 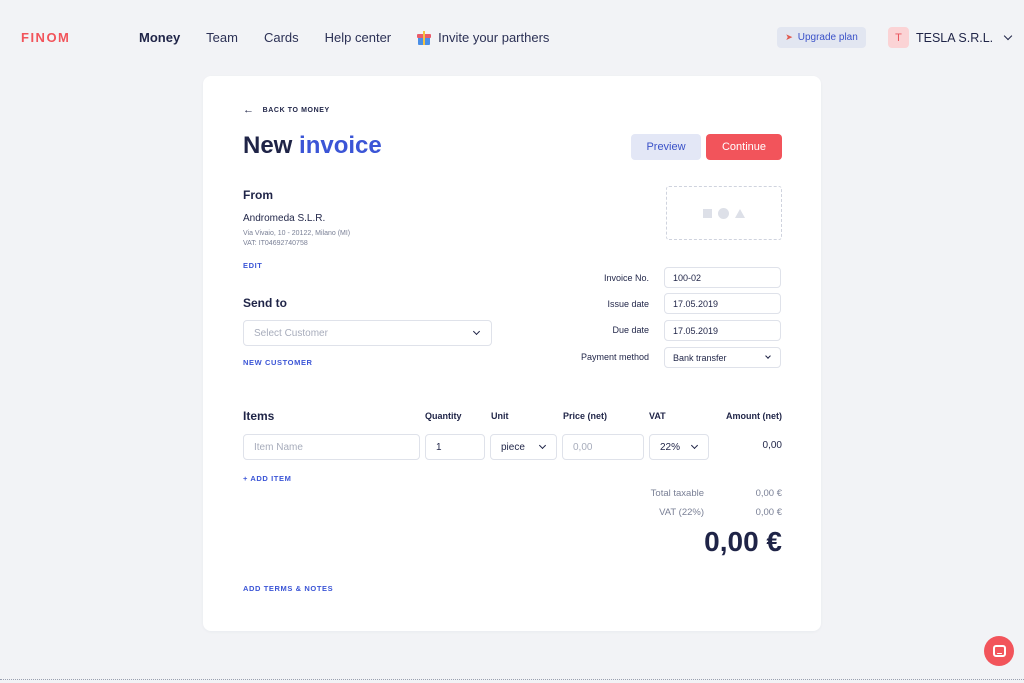 What do you see at coordinates (258, 195) in the screenshot?
I see `from-heading: From` at bounding box center [258, 195].